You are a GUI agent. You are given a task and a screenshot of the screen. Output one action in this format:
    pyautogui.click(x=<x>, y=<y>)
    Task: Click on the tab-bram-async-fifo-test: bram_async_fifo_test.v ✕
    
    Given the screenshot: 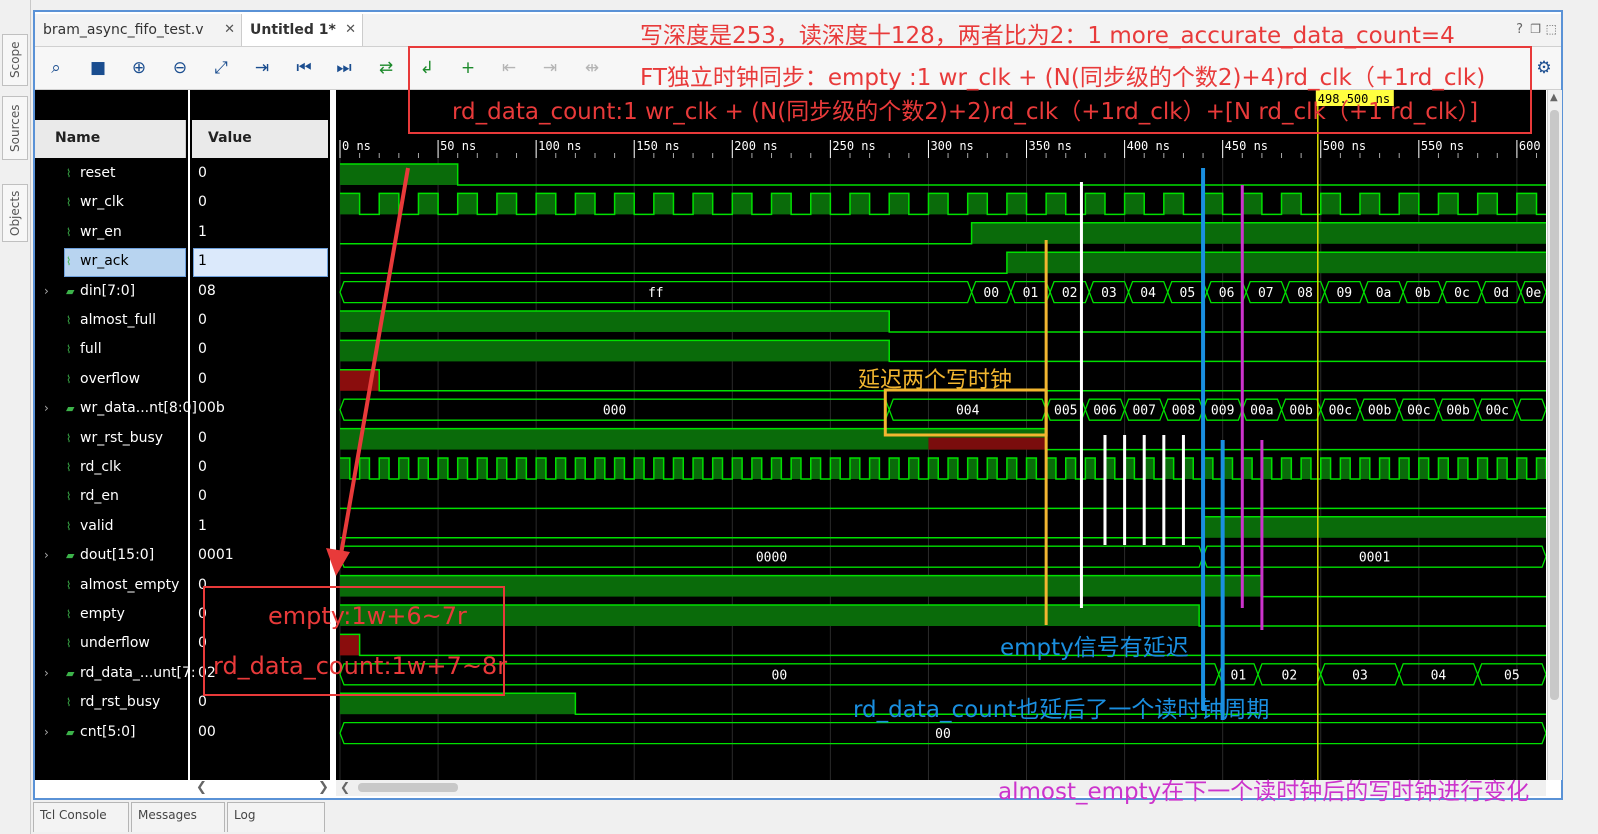 What is the action you would take?
    pyautogui.click(x=138, y=30)
    